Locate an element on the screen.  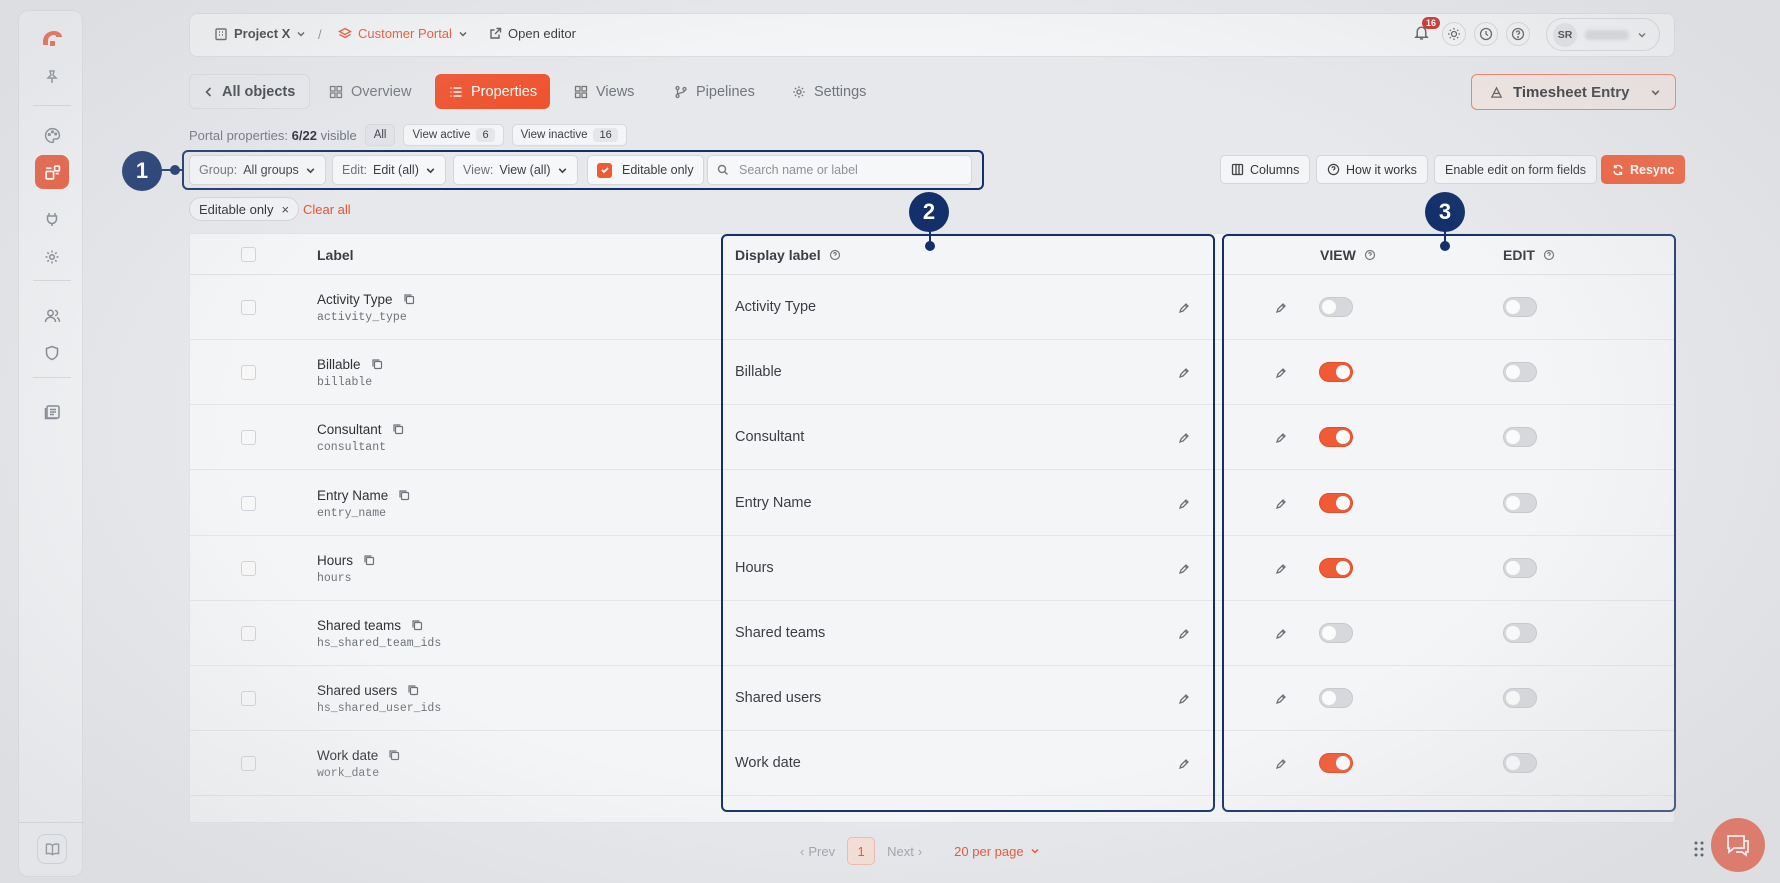
how-it-works-button: How it works is located at coordinates (1372, 169).